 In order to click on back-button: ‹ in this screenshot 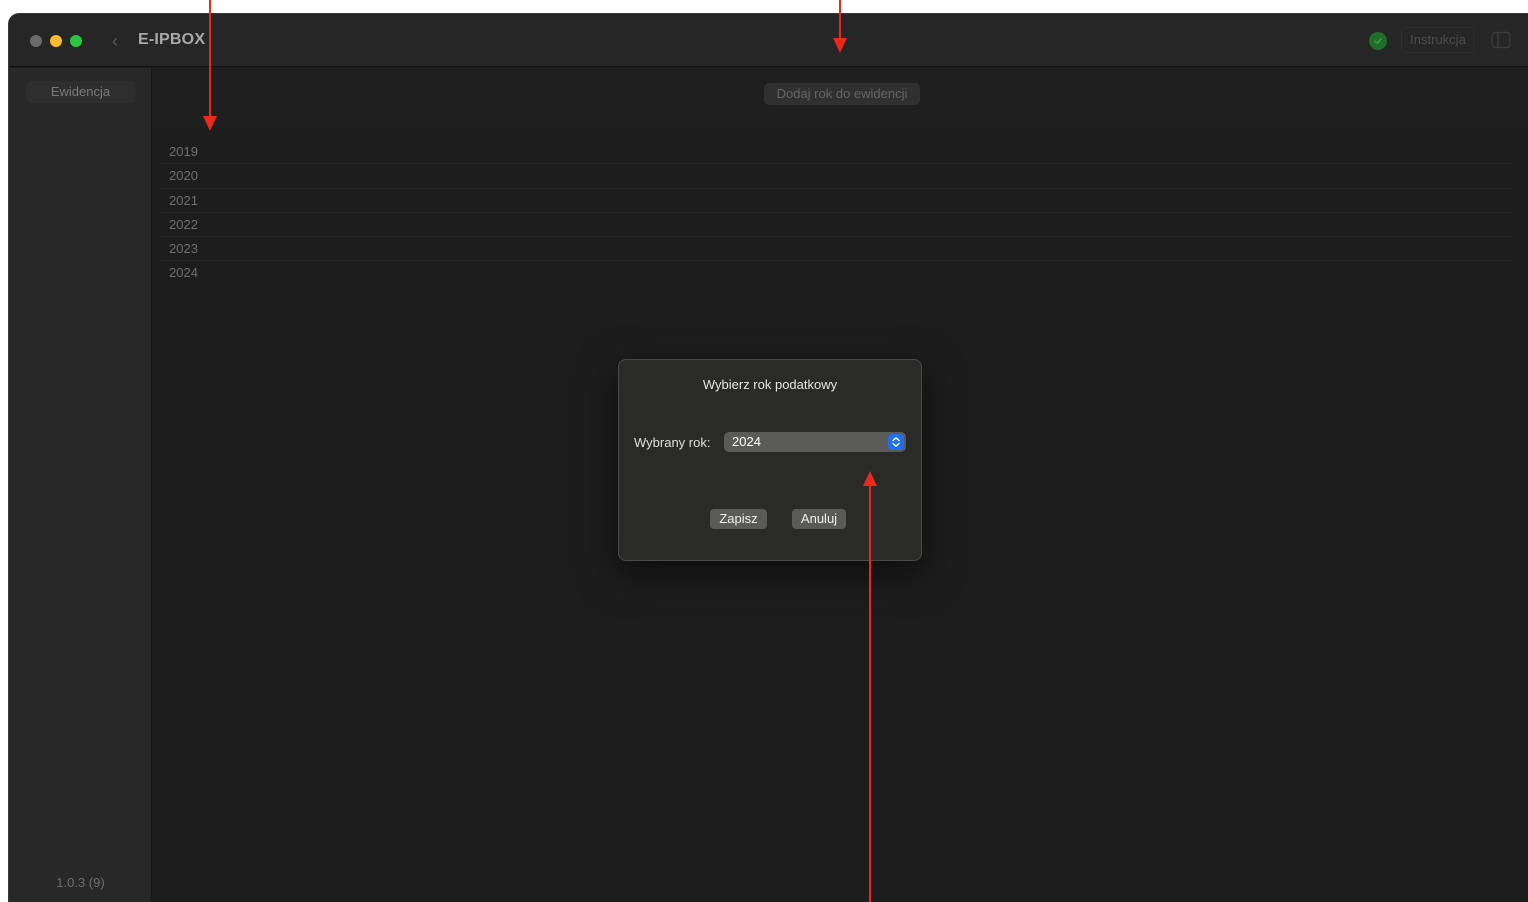, I will do `click(115, 41)`.